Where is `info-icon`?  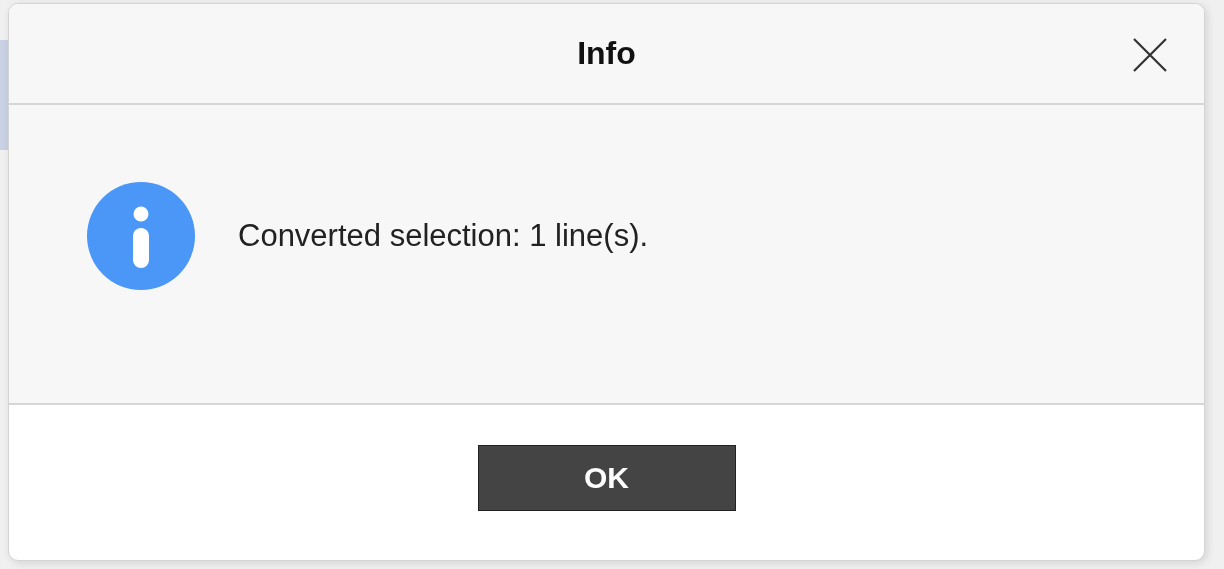 info-icon is located at coordinates (141, 236).